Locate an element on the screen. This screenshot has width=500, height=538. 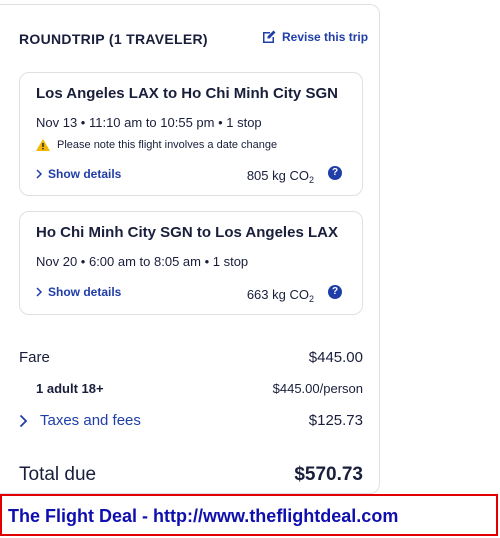
total-label: Total due is located at coordinates (58, 474).